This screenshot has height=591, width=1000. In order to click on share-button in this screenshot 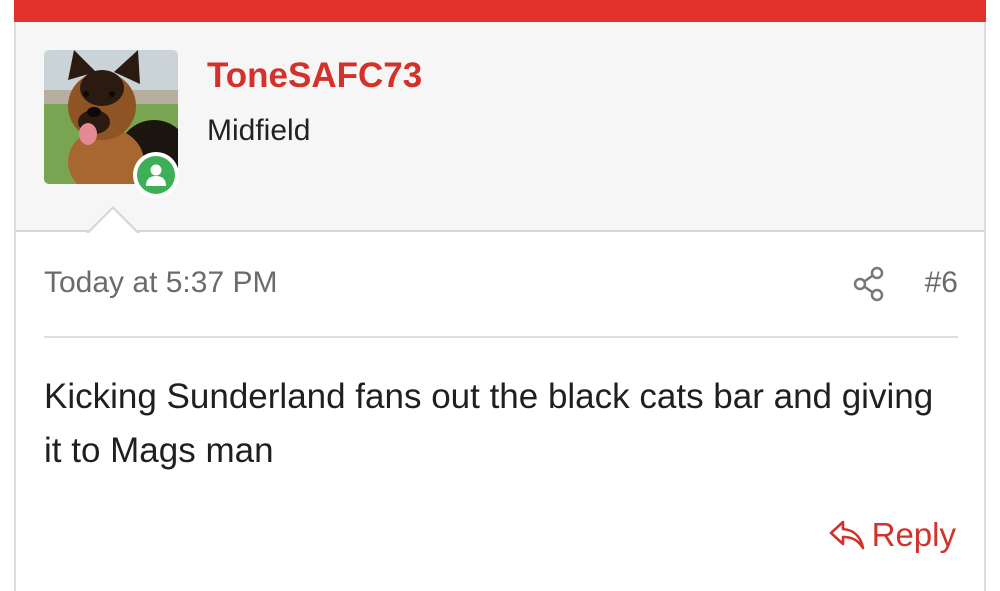, I will do `click(869, 286)`.